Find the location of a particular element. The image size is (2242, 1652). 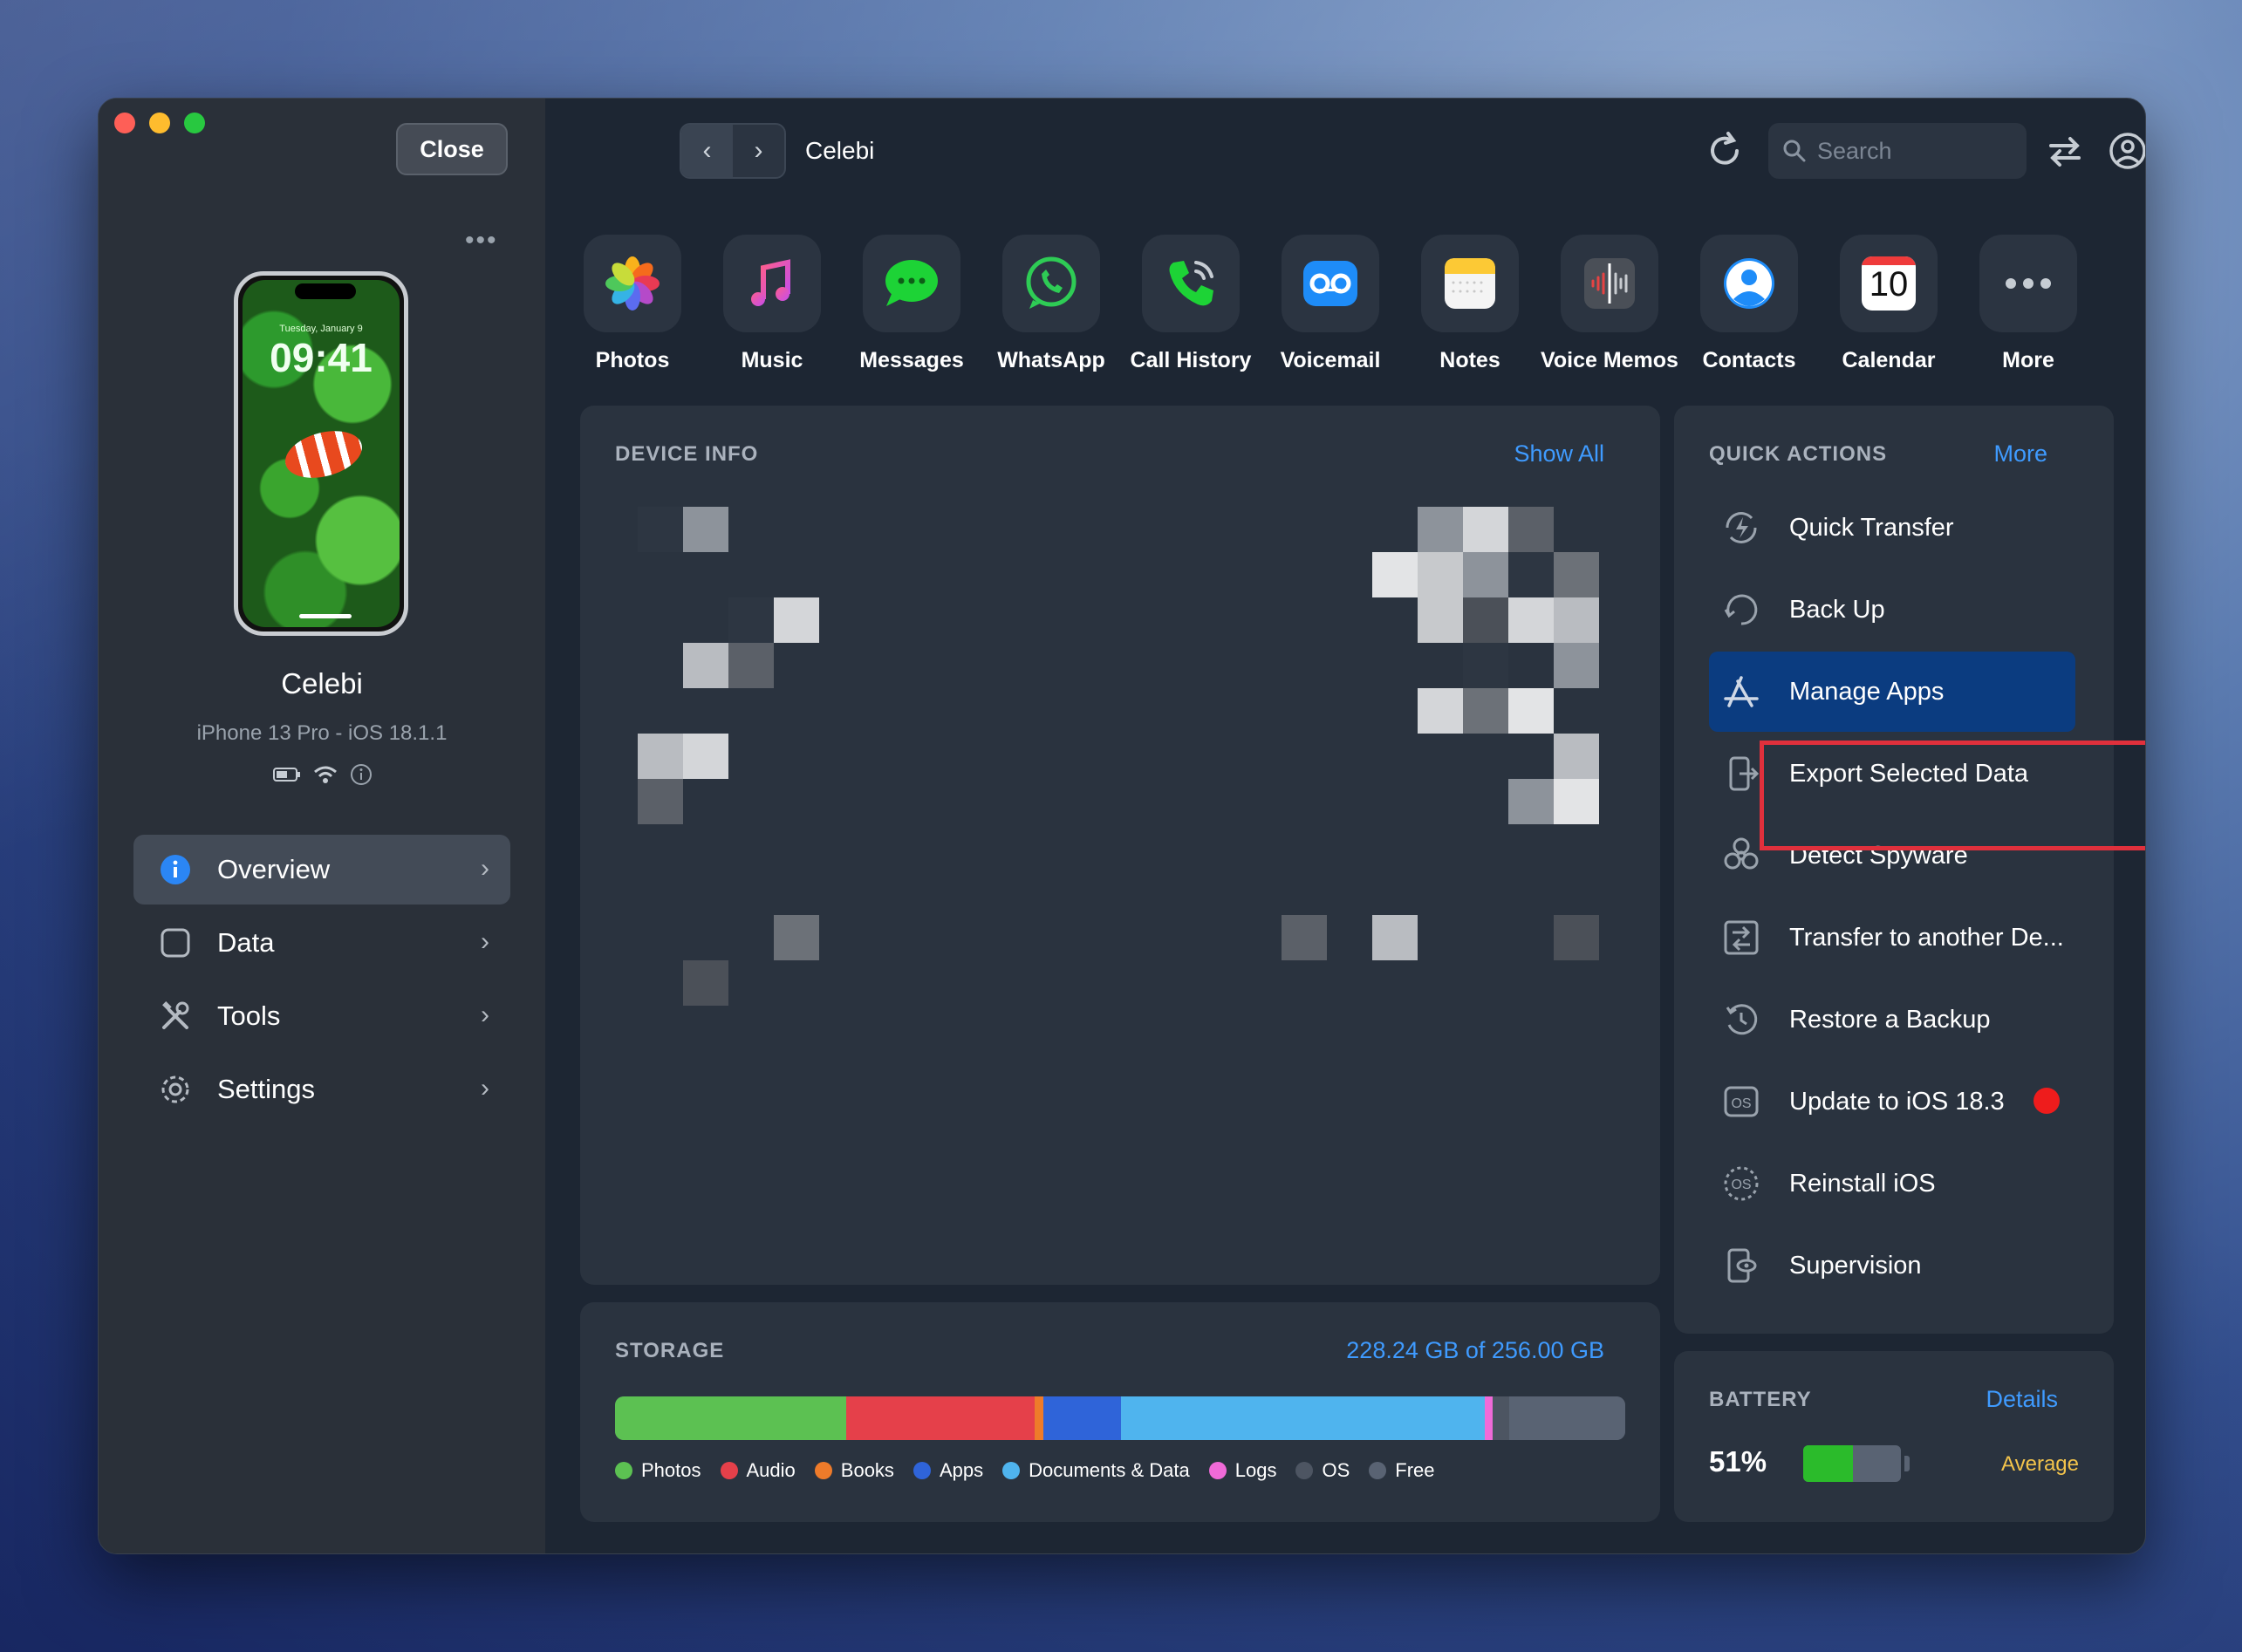

music-icon is located at coordinates (770, 282).